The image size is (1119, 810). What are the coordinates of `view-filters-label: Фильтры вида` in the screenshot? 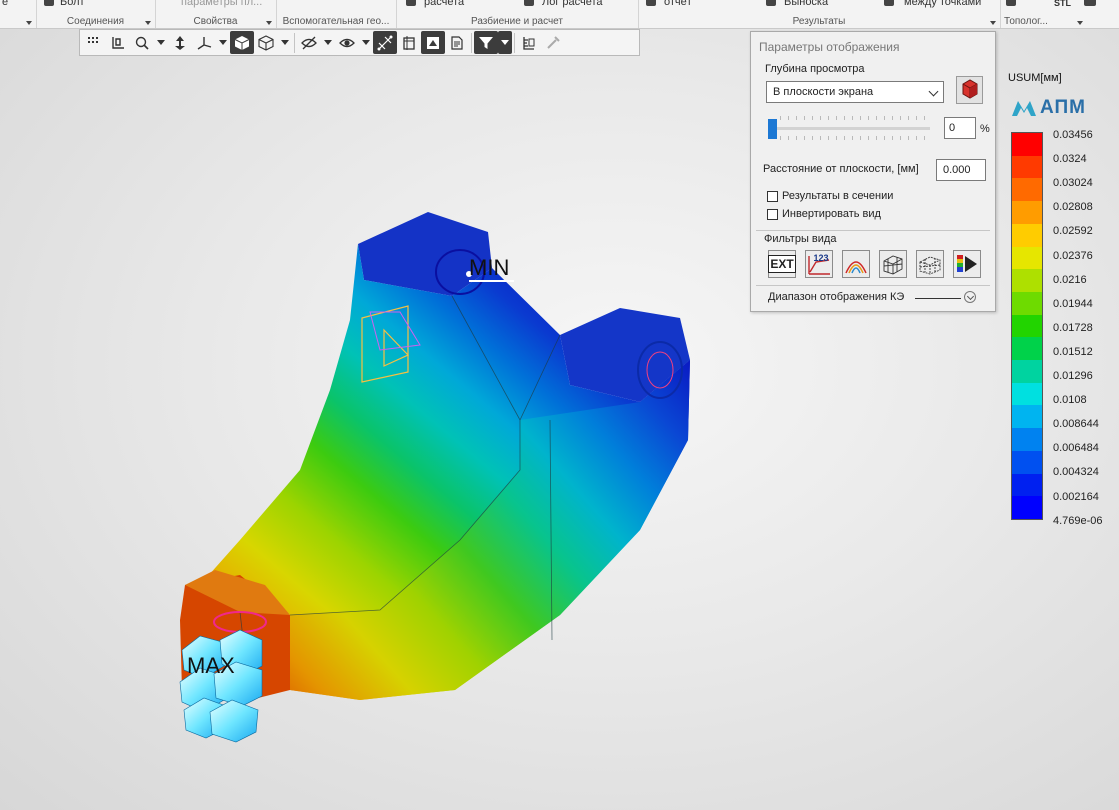 It's located at (800, 239).